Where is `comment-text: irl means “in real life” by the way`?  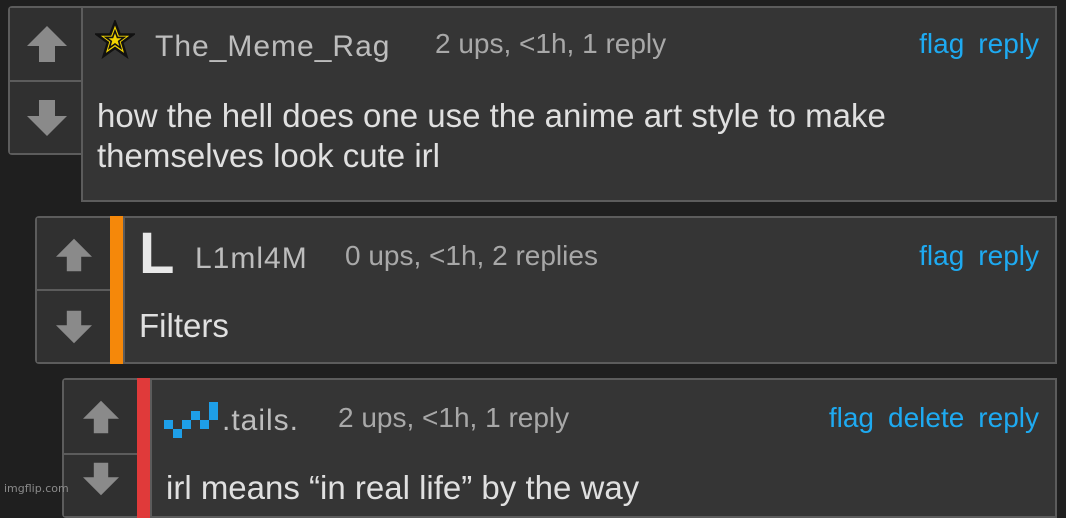
comment-text: irl means “in real life” by the way is located at coordinates (403, 487).